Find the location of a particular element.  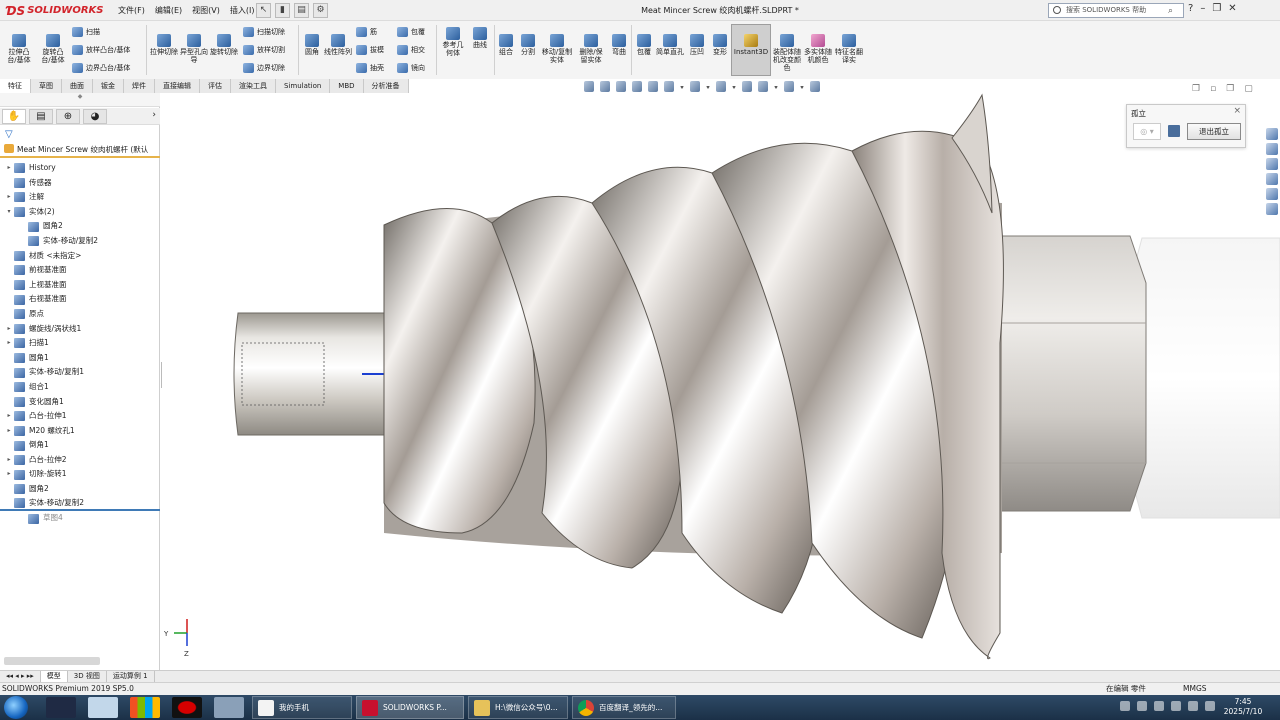

tree-node: 右视基准面 is located at coordinates (80, 299).